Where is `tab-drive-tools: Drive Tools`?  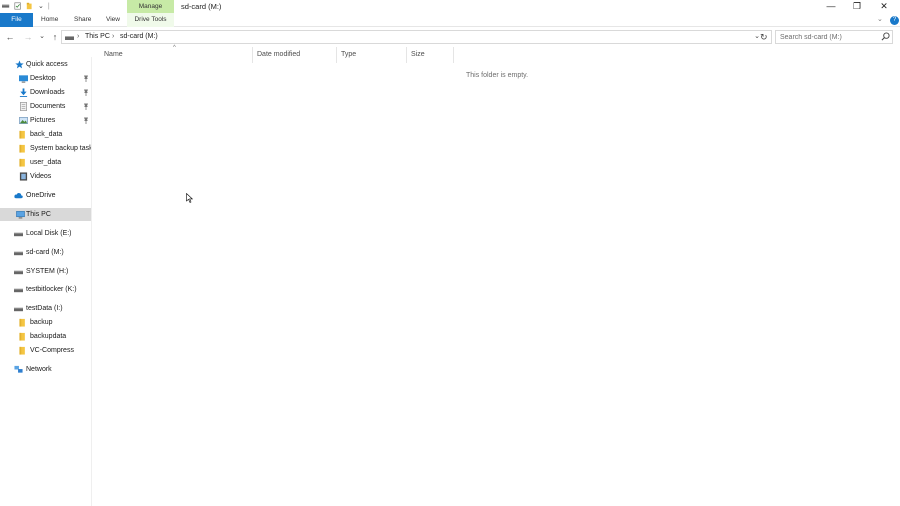
tab-drive-tools: Drive Tools is located at coordinates (150, 20).